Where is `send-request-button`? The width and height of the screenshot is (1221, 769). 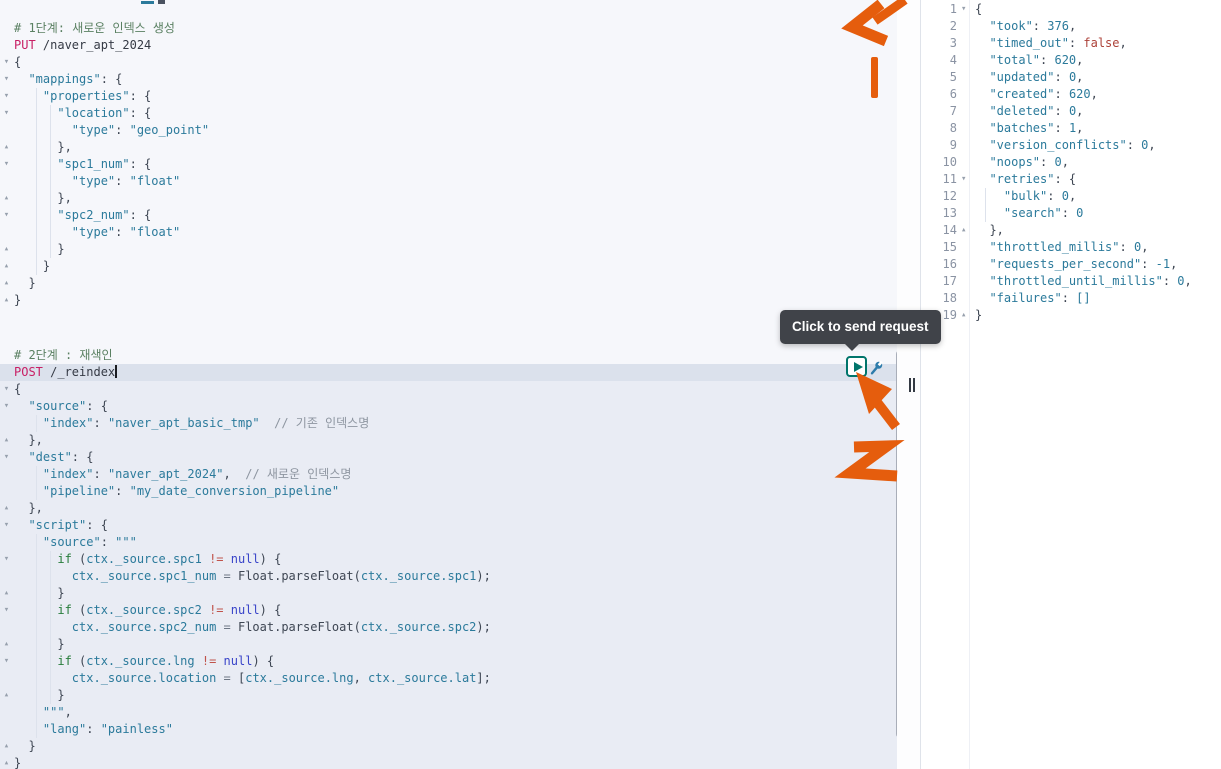
send-request-button is located at coordinates (856, 366).